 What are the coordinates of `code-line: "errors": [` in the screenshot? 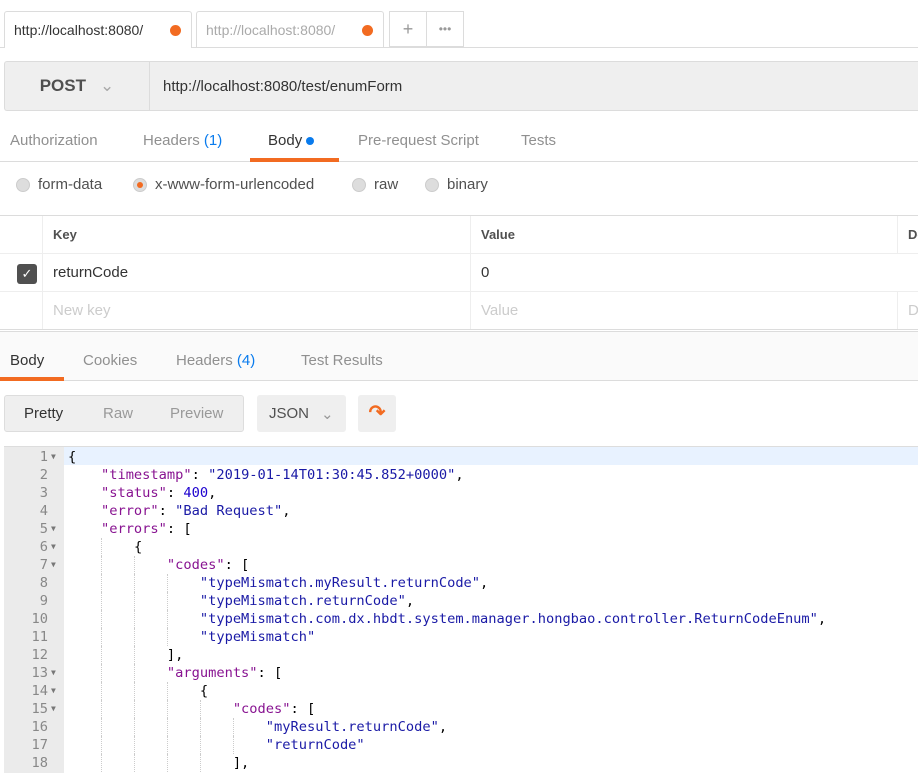 It's located at (130, 529).